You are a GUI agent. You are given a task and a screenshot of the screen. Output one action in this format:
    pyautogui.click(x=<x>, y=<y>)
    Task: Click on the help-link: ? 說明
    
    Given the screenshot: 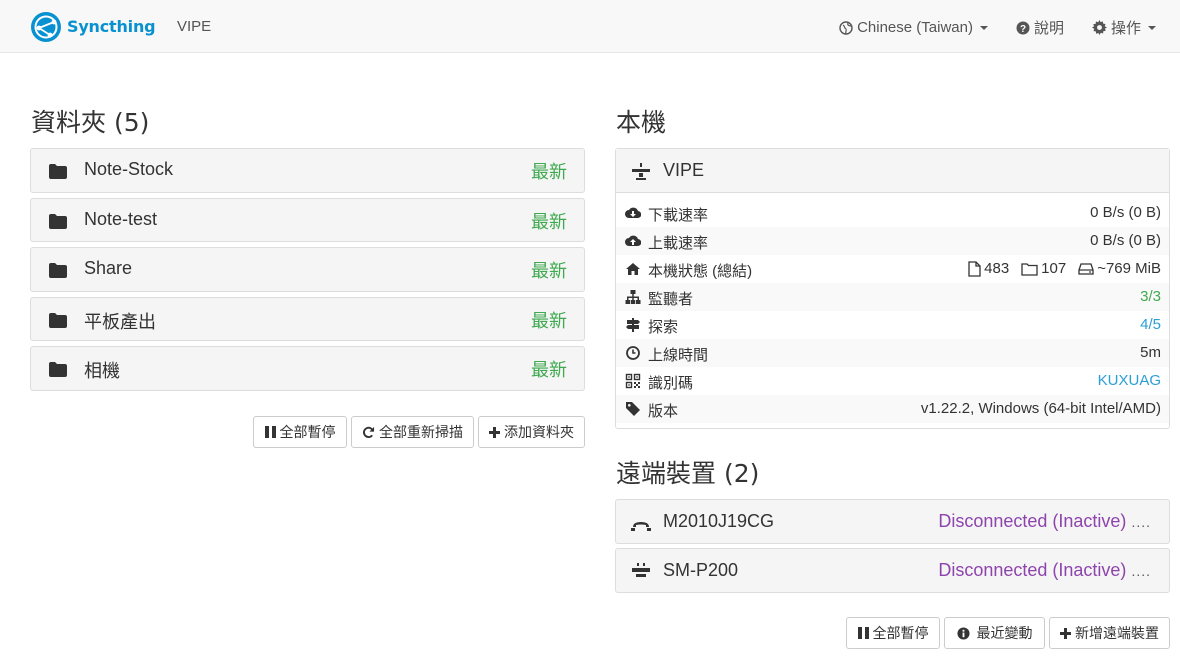 What is the action you would take?
    pyautogui.click(x=1040, y=27)
    